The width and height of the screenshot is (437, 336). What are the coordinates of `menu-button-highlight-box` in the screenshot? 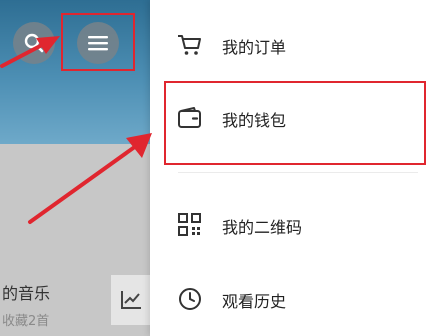 It's located at (98, 42).